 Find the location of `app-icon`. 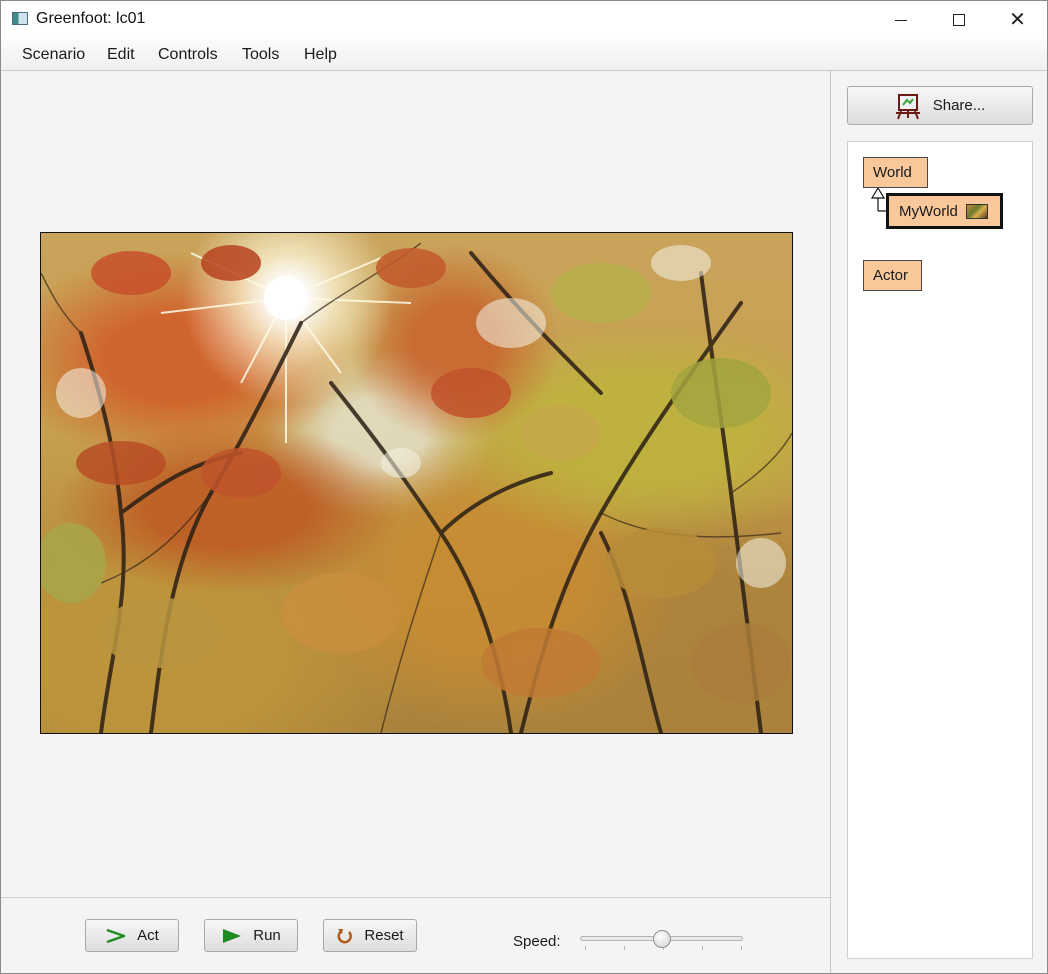

app-icon is located at coordinates (20, 18).